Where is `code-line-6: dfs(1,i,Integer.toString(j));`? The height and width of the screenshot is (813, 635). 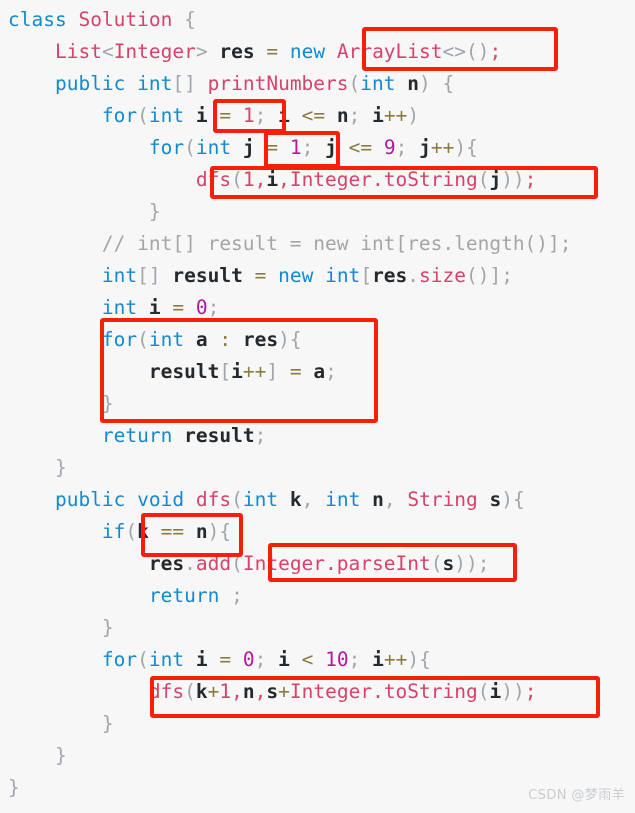 code-line-6: dfs(1,i,Integer.toString(j)); is located at coordinates (366, 179).